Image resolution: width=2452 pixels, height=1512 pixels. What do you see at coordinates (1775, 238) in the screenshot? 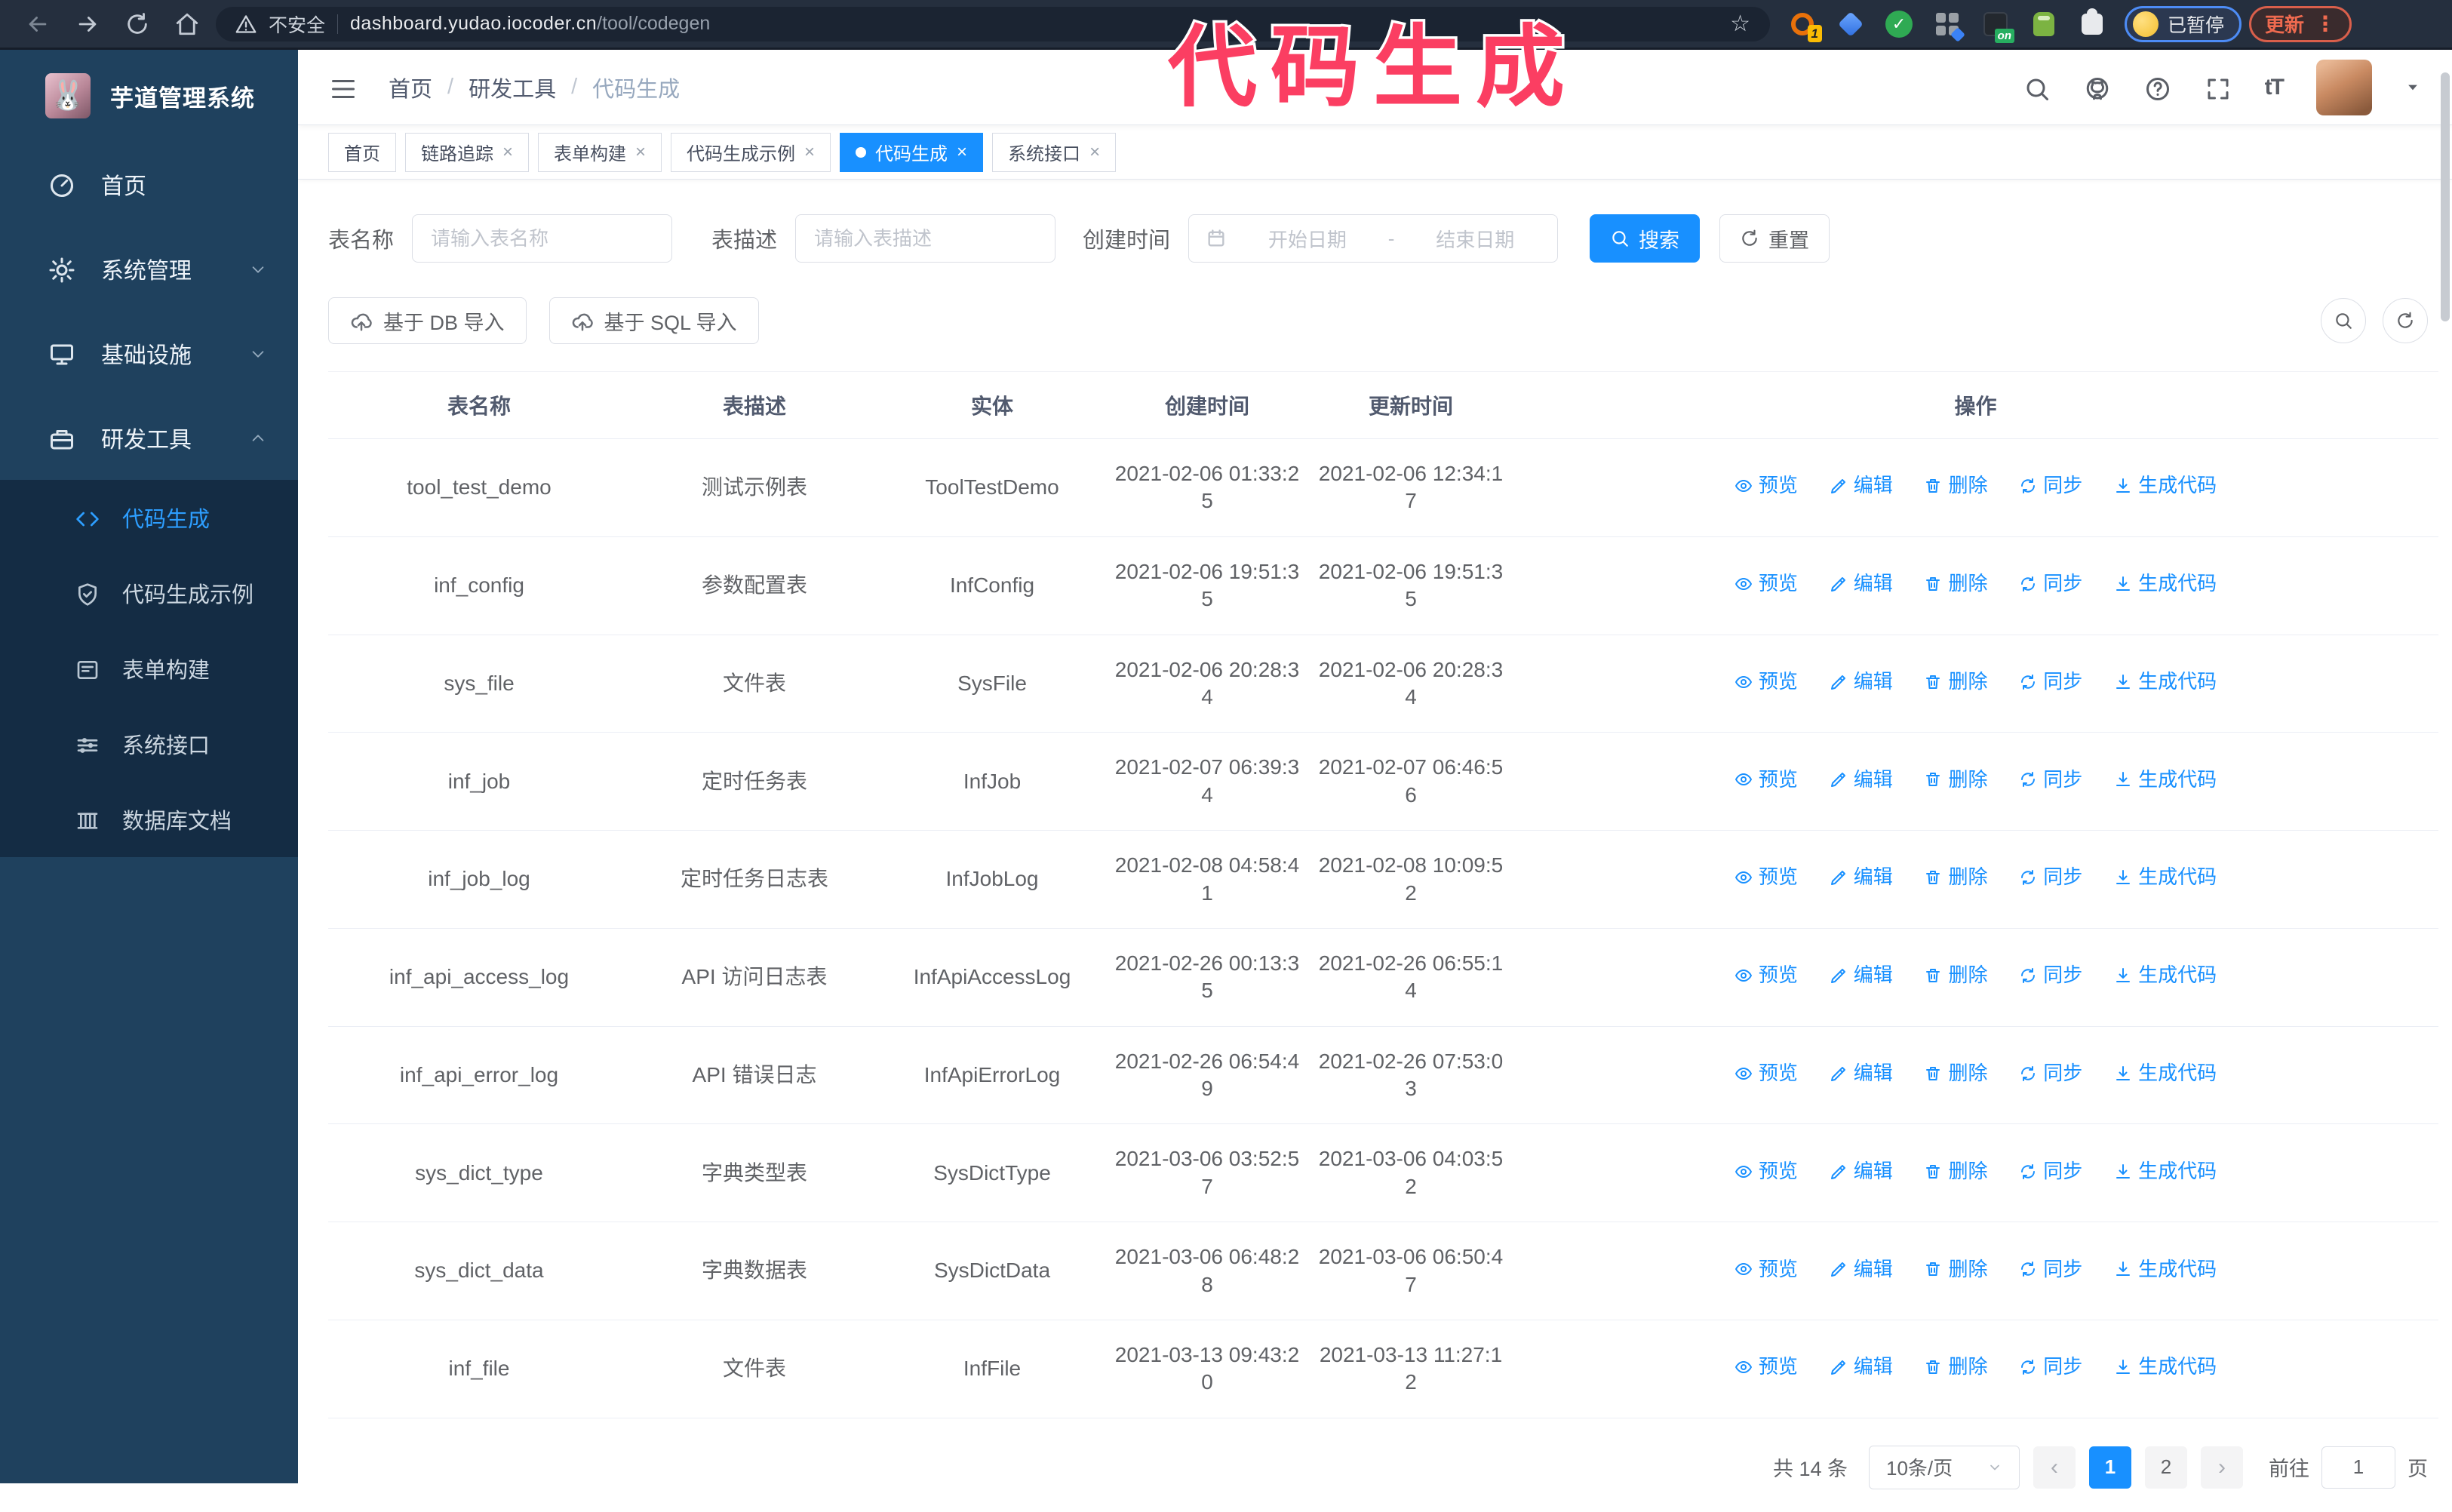
I see `reset-button: 重置` at bounding box center [1775, 238].